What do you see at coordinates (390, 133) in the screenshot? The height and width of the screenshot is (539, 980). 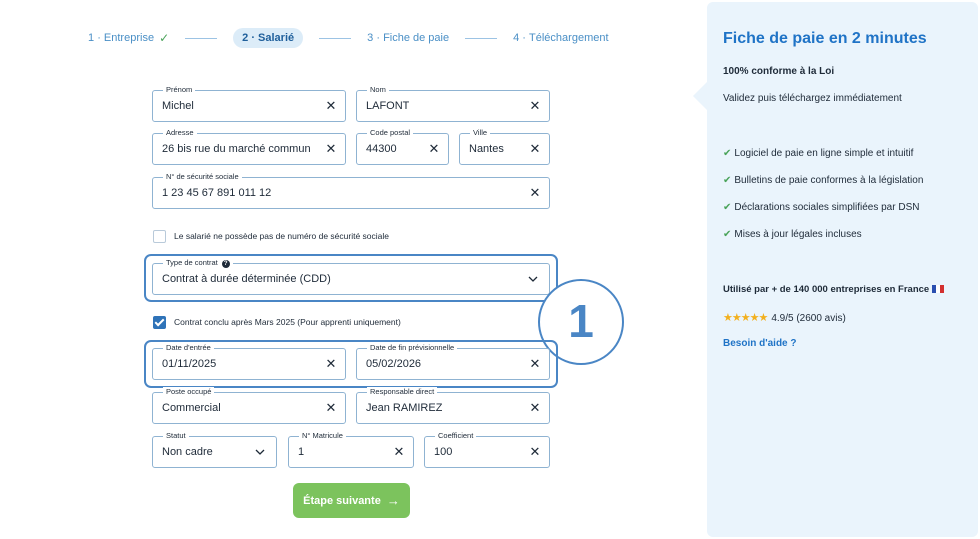 I see `field-label: Code postal` at bounding box center [390, 133].